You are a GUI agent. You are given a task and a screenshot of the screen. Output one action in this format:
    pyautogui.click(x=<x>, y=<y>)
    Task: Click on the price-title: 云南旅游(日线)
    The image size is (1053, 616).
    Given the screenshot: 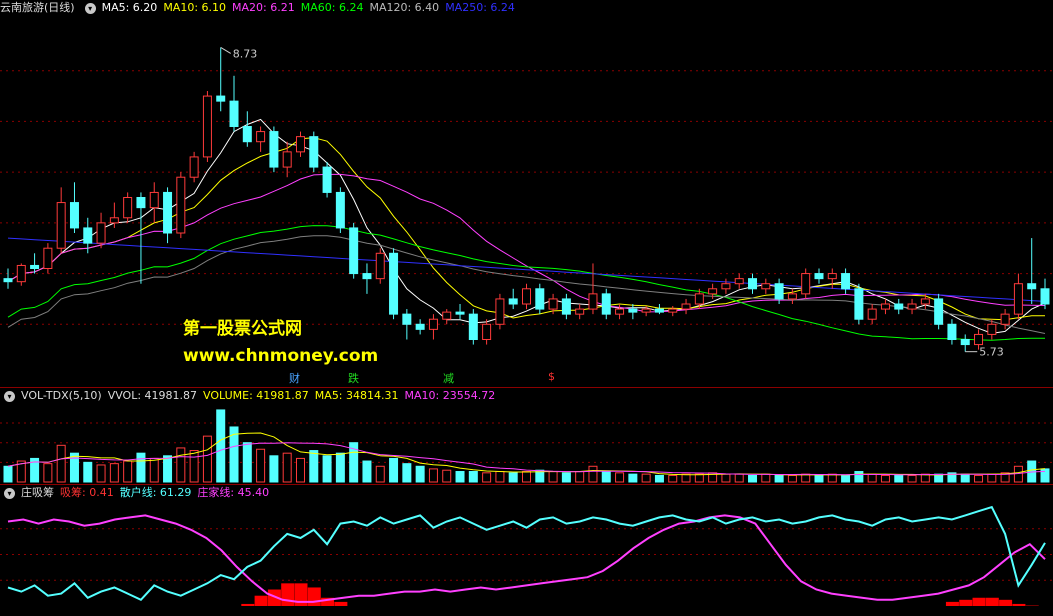 What is the action you would take?
    pyautogui.click(x=37, y=7)
    